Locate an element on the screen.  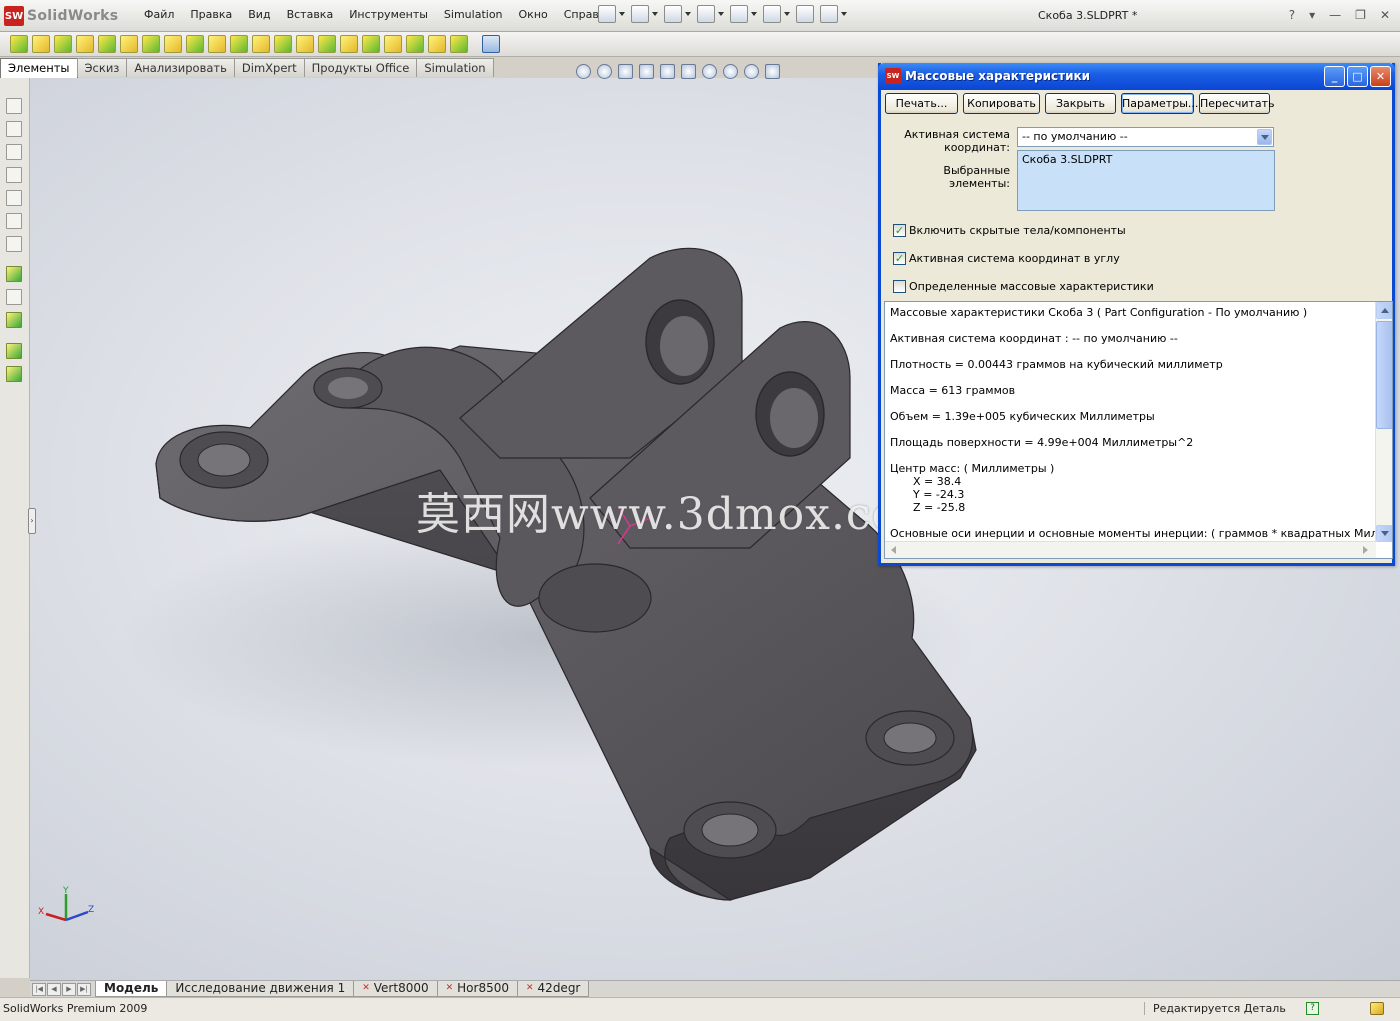
wrap-icon is located at coordinates (371, 44).